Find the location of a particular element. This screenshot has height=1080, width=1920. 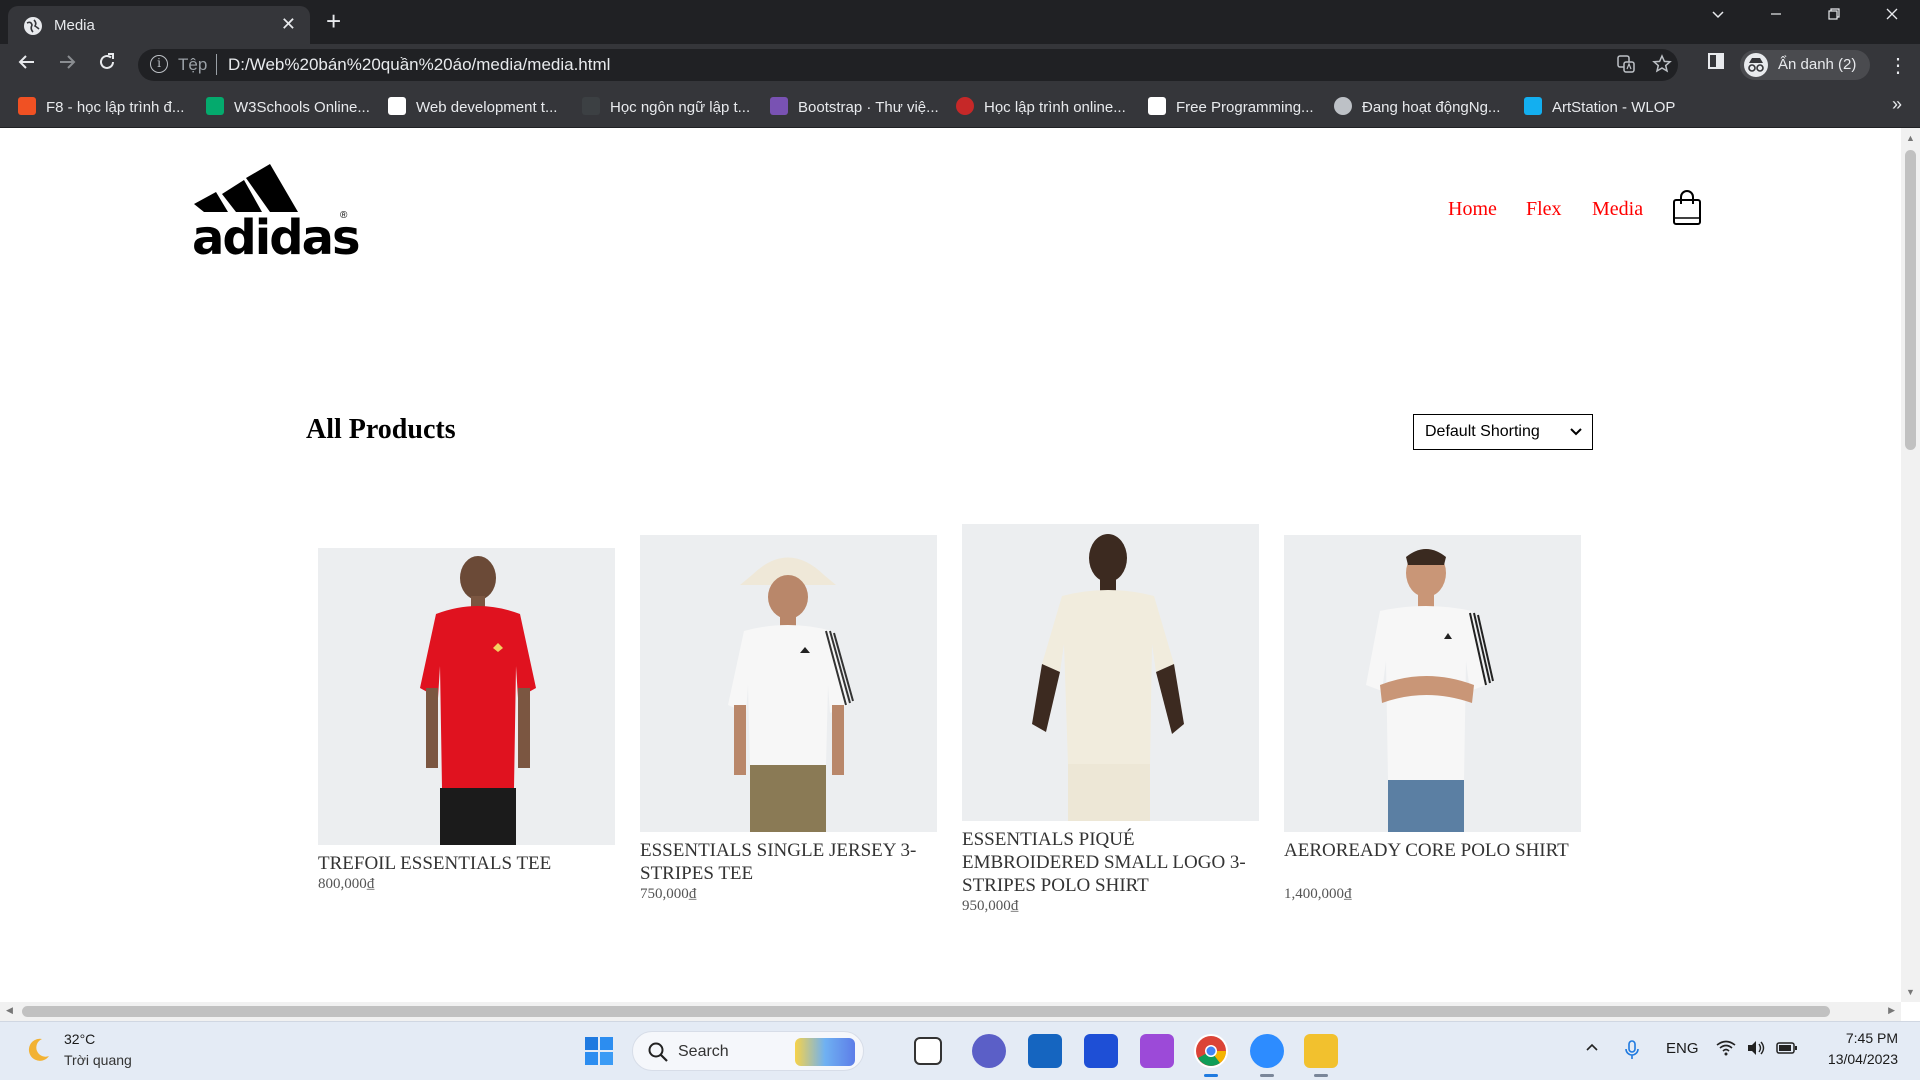

more-menu-icon: ⋮ is located at coordinates (1898, 65).